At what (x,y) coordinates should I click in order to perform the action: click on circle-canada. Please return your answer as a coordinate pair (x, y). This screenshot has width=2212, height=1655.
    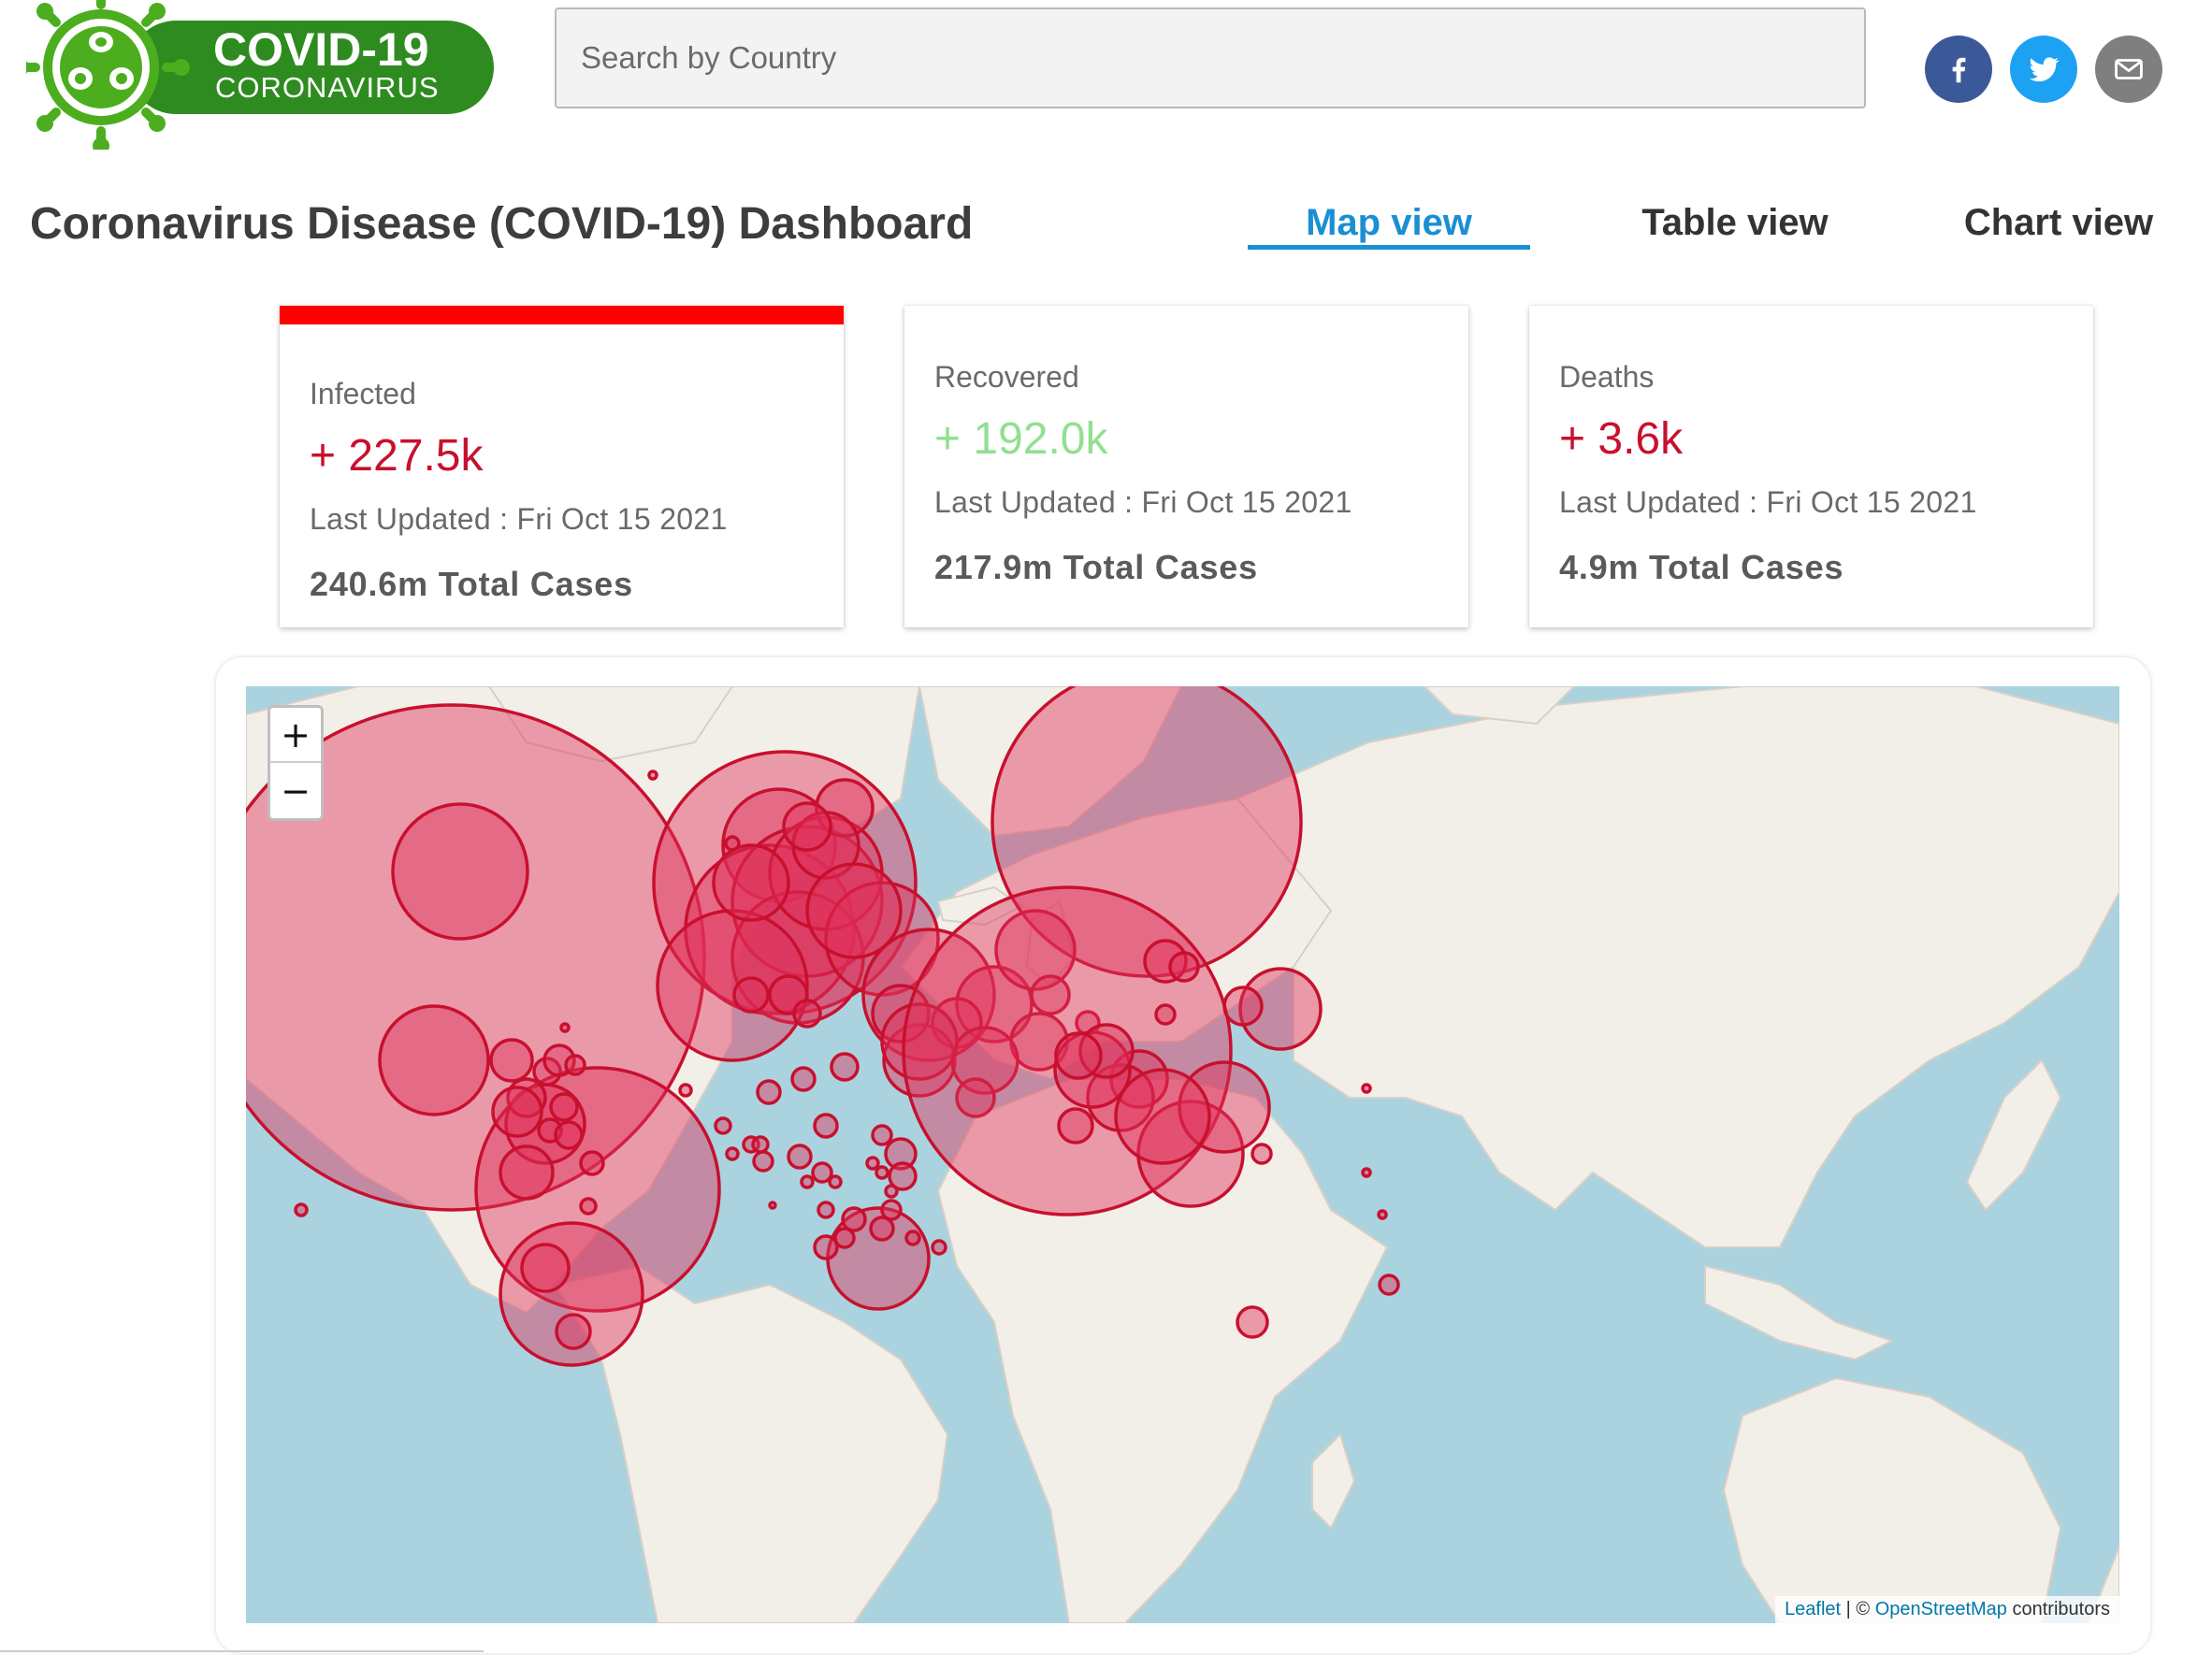
    Looking at the image, I should click on (460, 871).